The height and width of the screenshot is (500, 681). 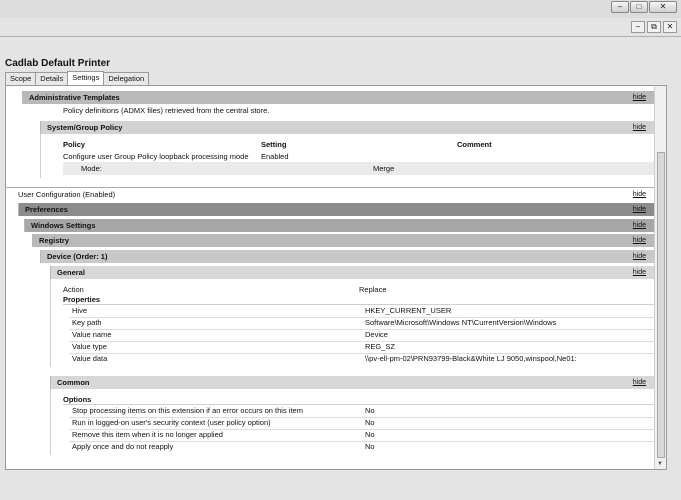 I want to click on admin-templates-hide-link: hide, so click(x=639, y=97).